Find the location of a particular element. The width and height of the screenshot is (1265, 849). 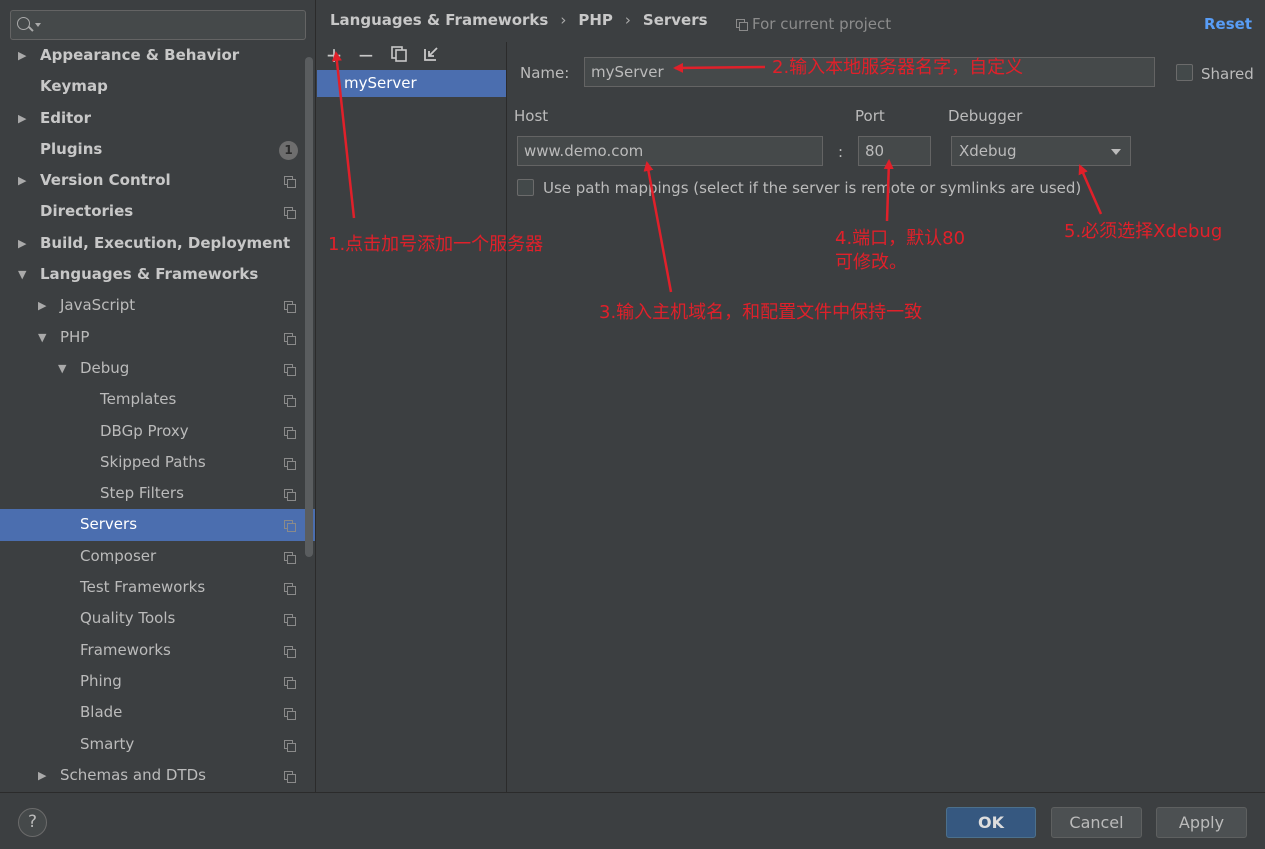

ok-button: OK is located at coordinates (991, 822).